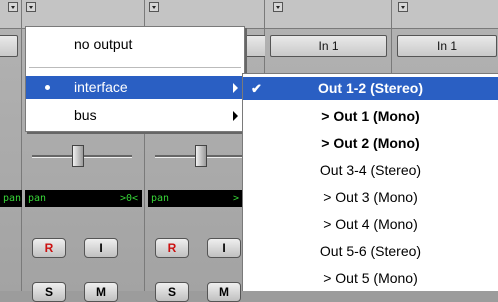 The image size is (498, 302). Describe the element at coordinates (235, 198) in the screenshot. I see `pan-value: >` at that location.